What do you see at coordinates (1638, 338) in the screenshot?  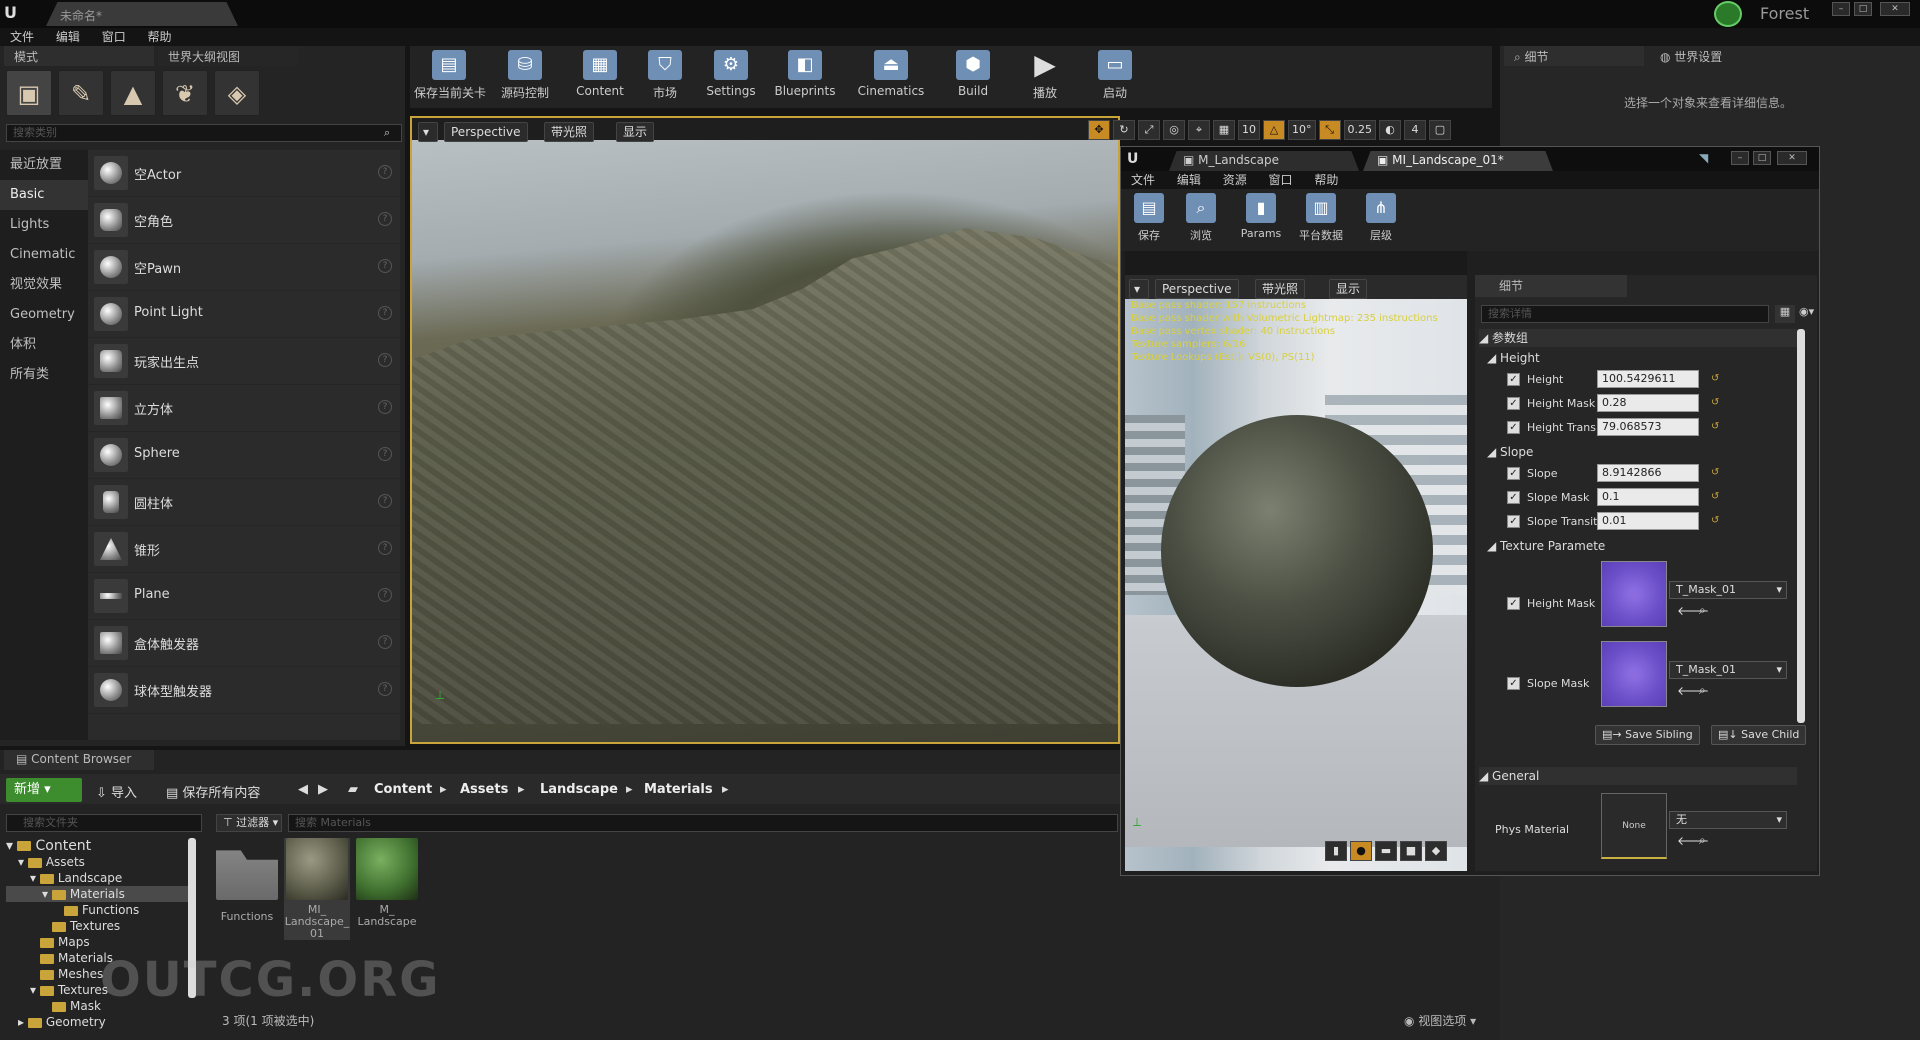 I see `group-parameters: ◢ 参数组` at bounding box center [1638, 338].